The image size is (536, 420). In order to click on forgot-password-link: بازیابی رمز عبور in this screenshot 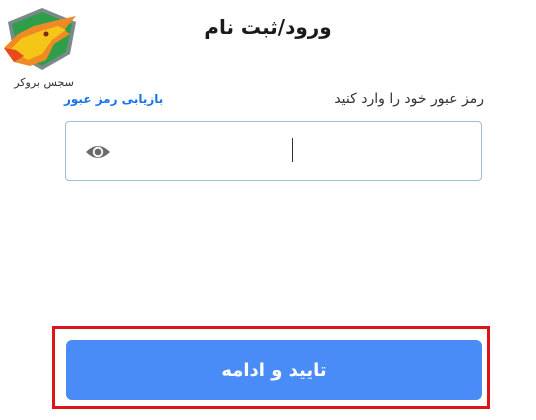, I will do `click(113, 99)`.